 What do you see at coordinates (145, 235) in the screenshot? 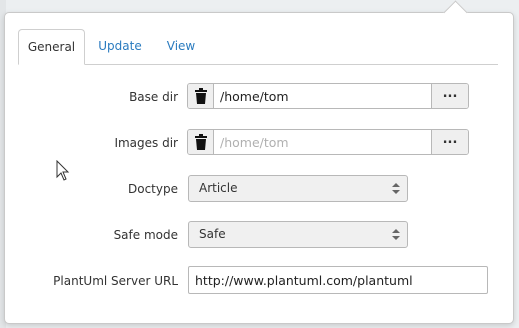
I see `safe-mode-label: Safe mode` at bounding box center [145, 235].